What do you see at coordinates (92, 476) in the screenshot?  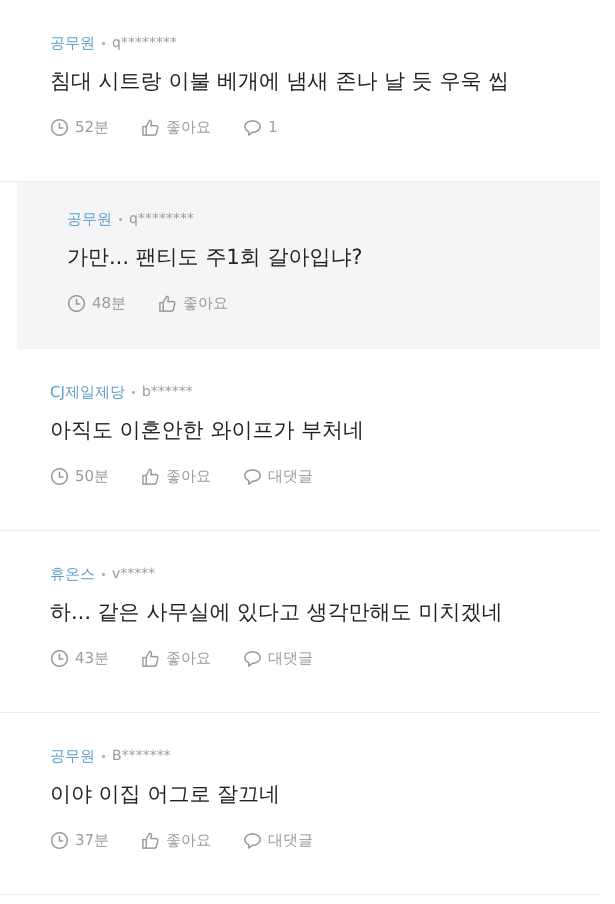 I see `time-ago: 50분` at bounding box center [92, 476].